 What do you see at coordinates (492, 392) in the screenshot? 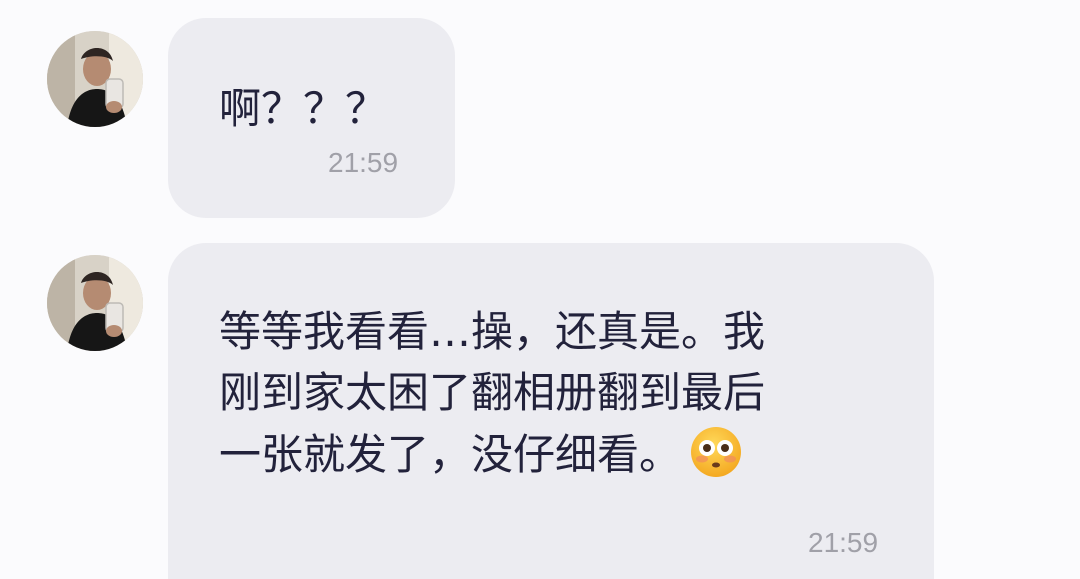
I see `message-text-line-2: 刚到家太困了翻相册翻到最后` at bounding box center [492, 392].